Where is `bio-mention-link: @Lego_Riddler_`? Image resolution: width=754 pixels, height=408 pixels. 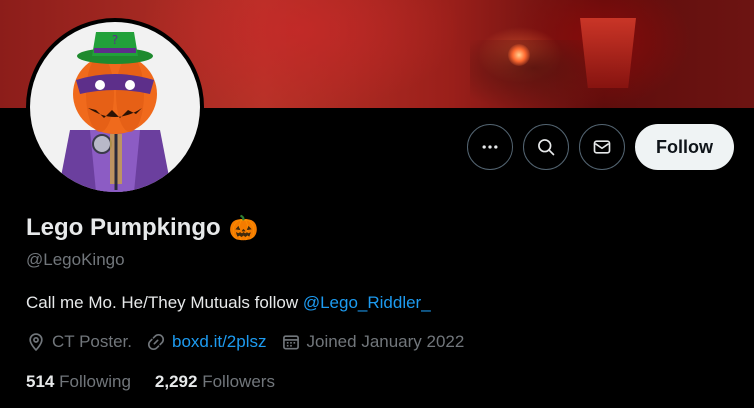 bio-mention-link: @Lego_Riddler_ is located at coordinates (367, 302).